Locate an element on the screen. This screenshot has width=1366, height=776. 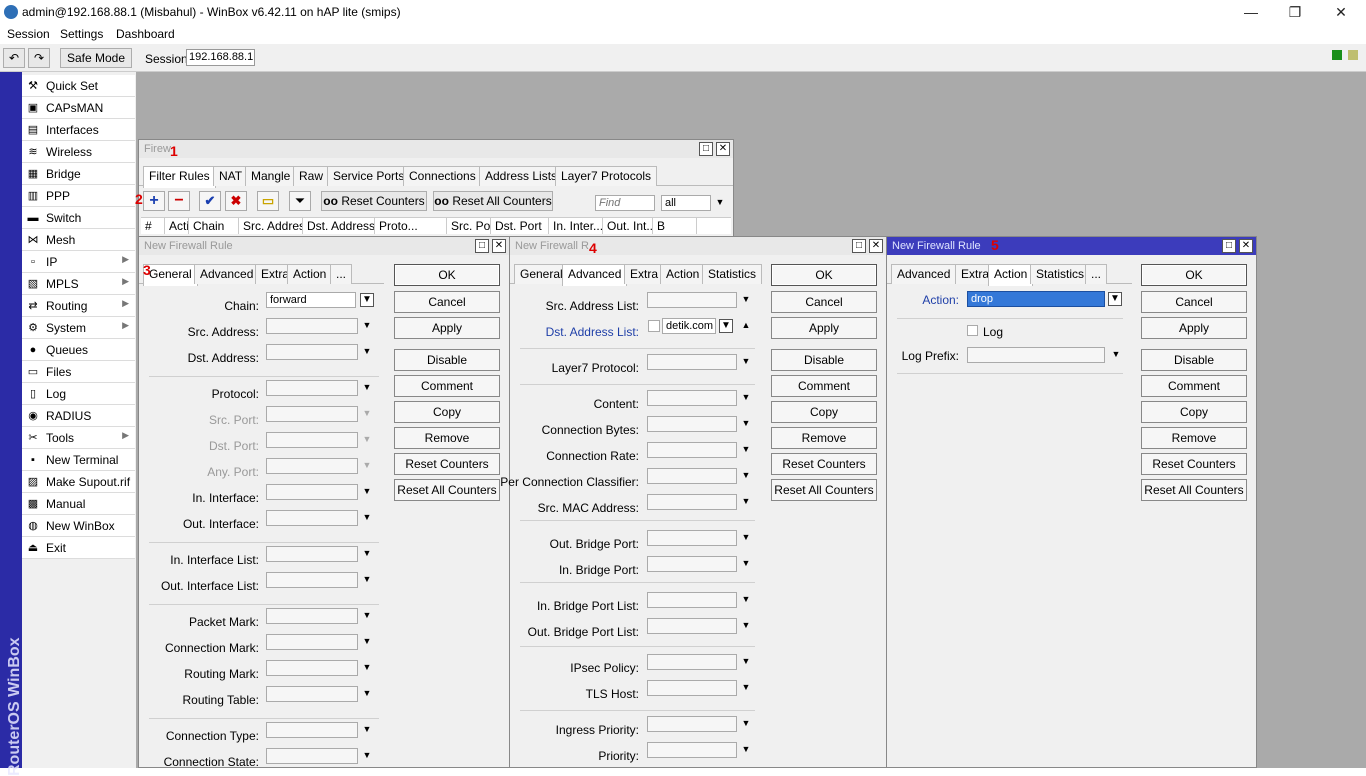
layer7-protocol-field is located at coordinates (692, 362).